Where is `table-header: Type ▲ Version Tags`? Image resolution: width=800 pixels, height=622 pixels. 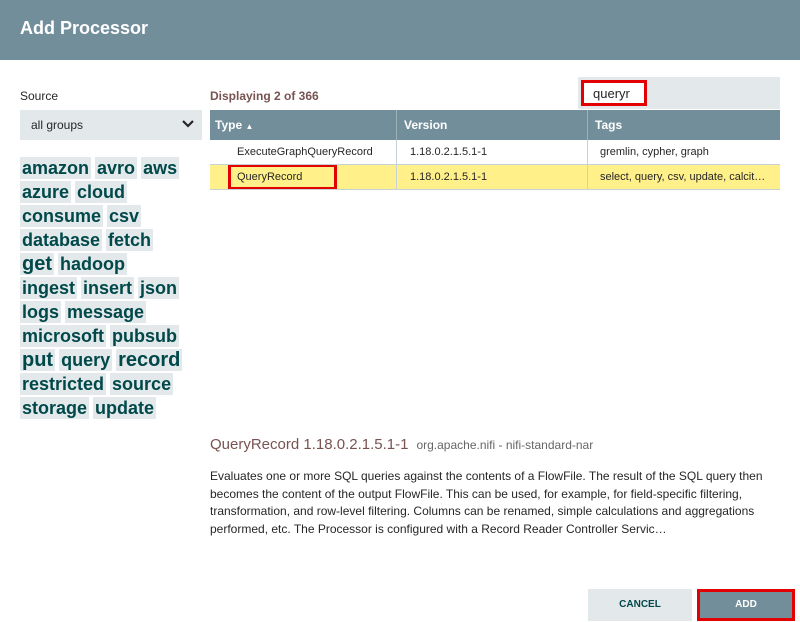
table-header: Type ▲ Version Tags is located at coordinates (495, 125).